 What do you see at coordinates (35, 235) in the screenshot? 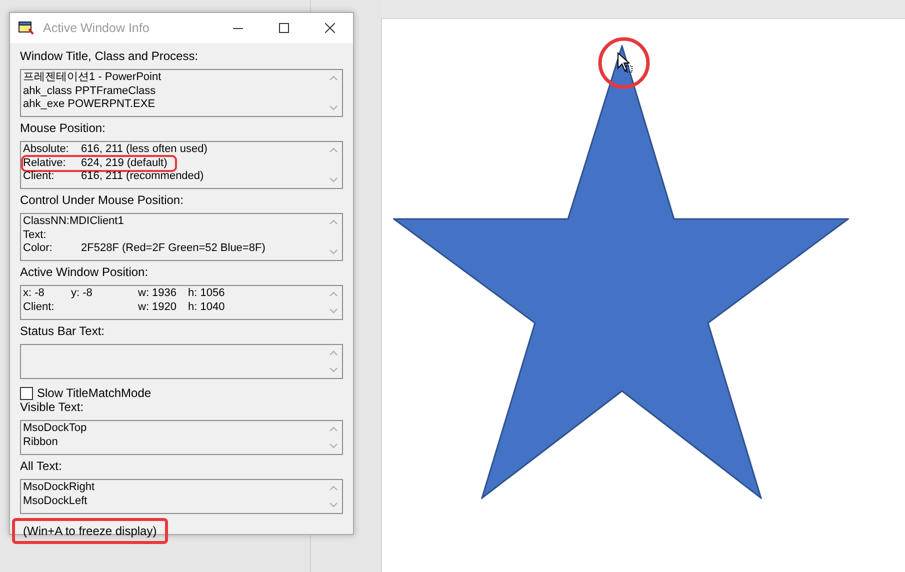
I see `text-line: Text:` at bounding box center [35, 235].